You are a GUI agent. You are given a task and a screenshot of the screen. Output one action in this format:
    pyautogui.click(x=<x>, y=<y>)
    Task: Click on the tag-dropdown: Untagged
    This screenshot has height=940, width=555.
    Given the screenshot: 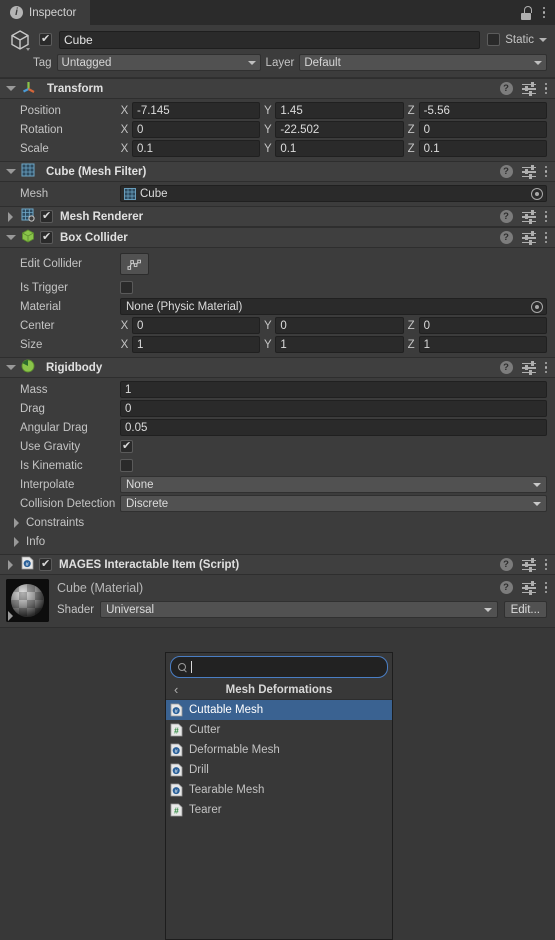 What is the action you would take?
    pyautogui.click(x=158, y=62)
    